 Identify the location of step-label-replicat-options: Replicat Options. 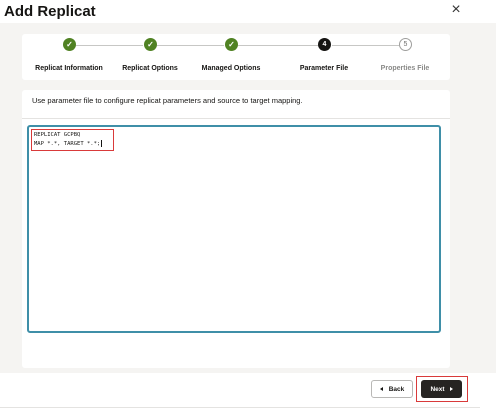
(150, 68).